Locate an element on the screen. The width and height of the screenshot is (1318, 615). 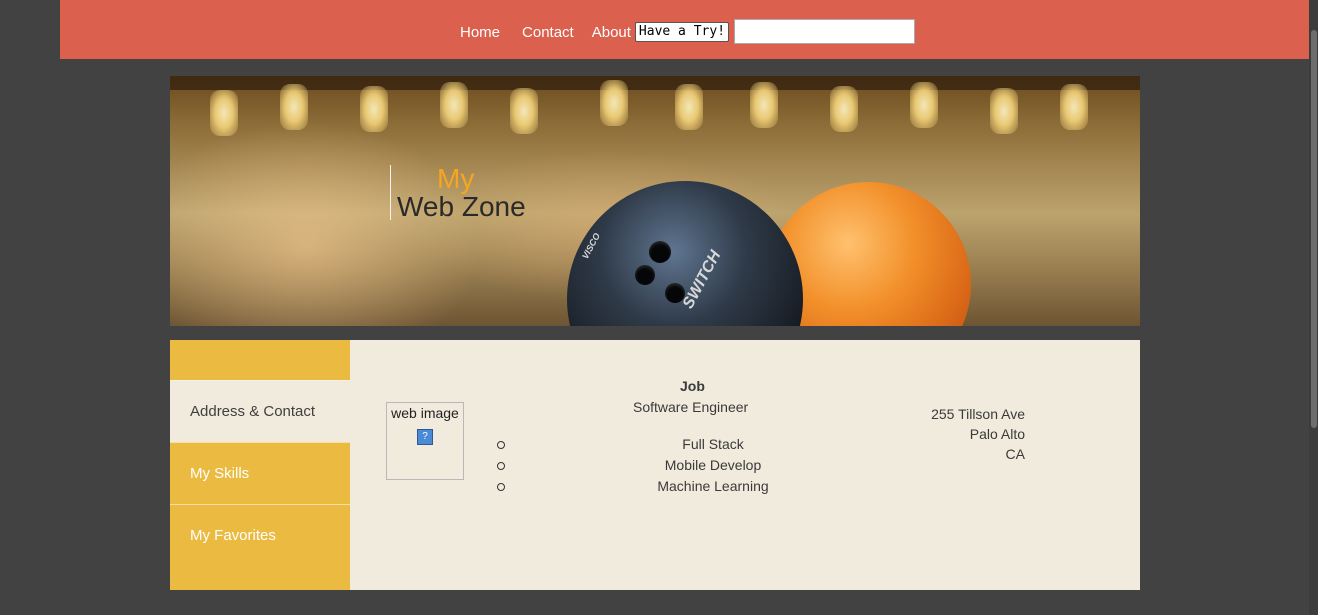
nav-about-link: About is located at coordinates (611, 32).